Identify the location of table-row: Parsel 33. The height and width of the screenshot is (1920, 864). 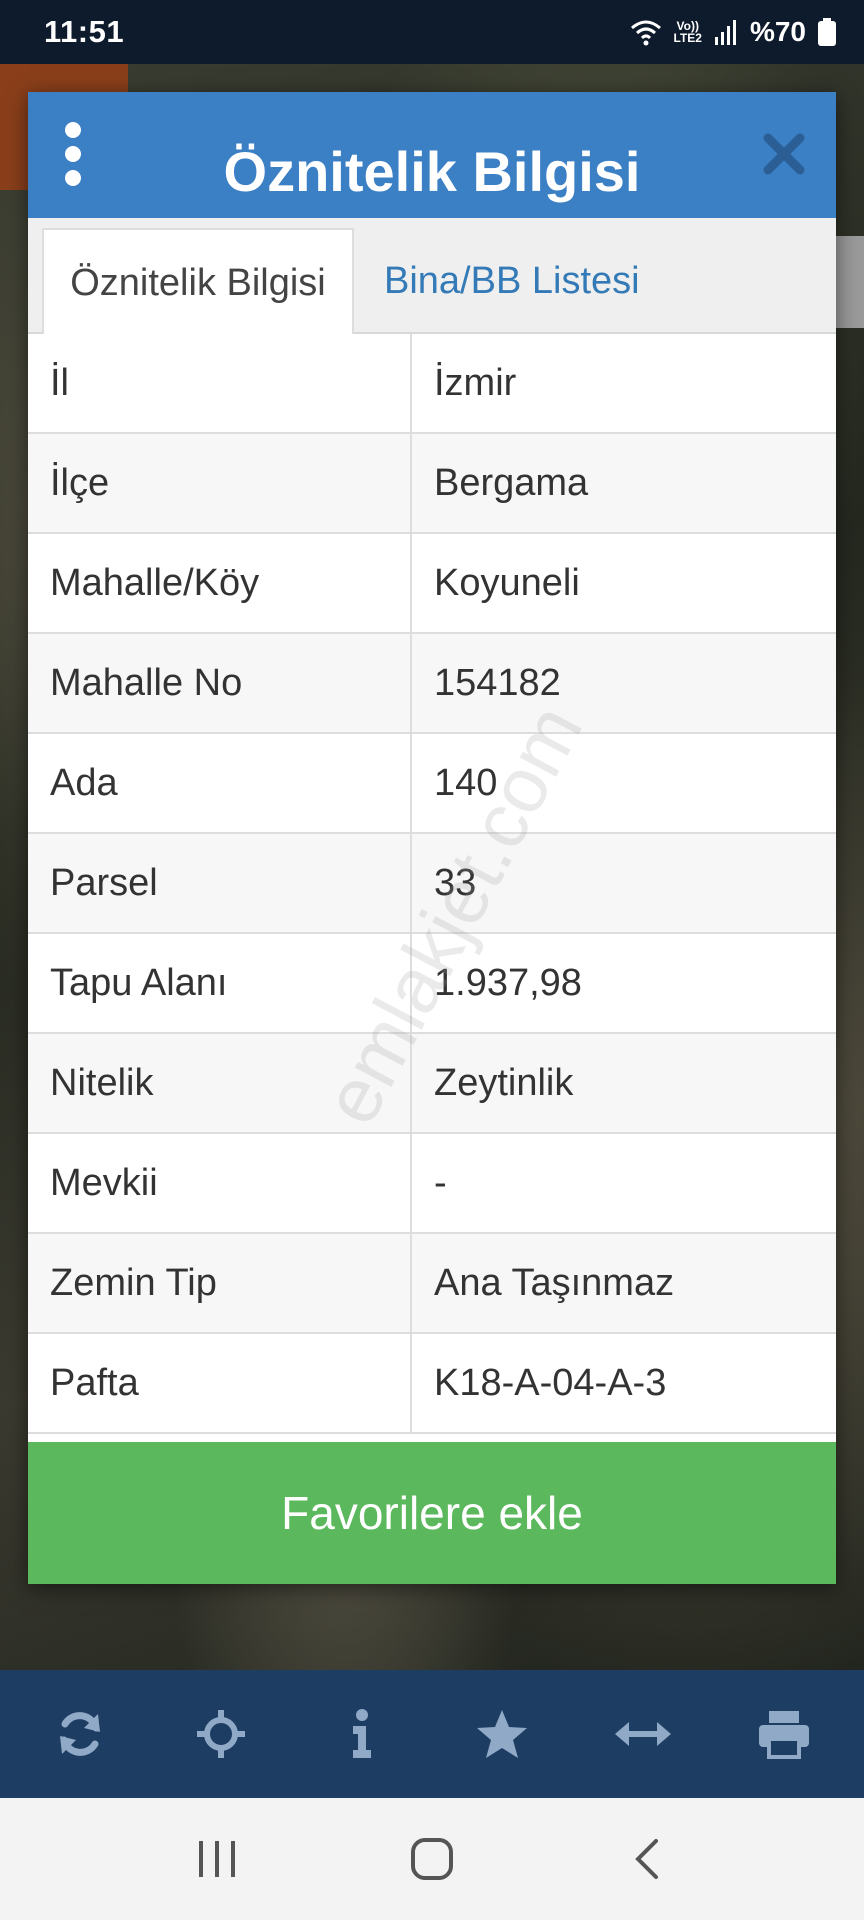
(432, 884).